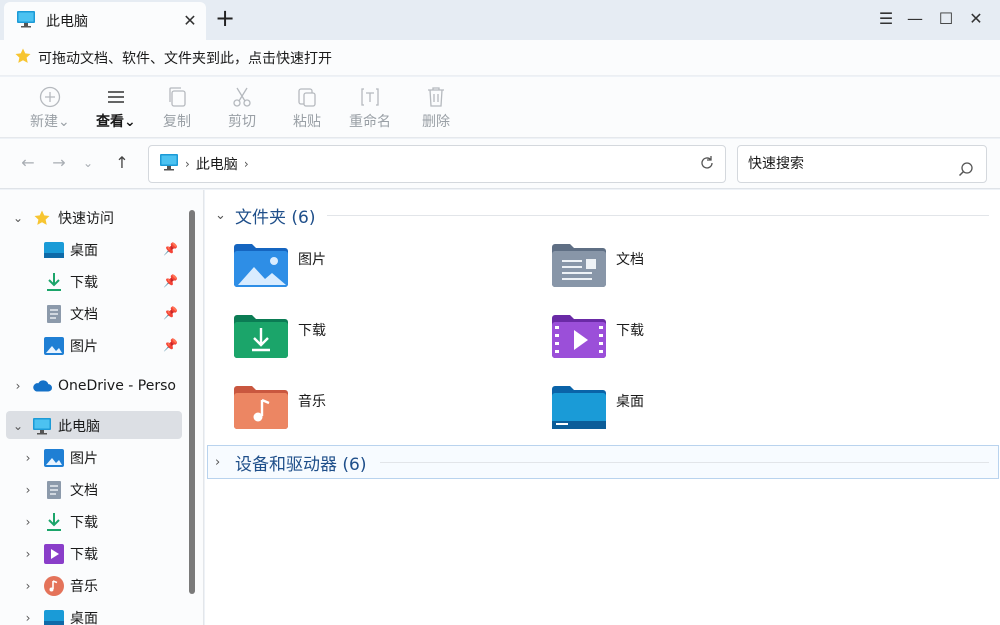 The image size is (1000, 625). What do you see at coordinates (55, 426) in the screenshot?
I see `tree-this-pc: ⌄ 此电脑` at bounding box center [55, 426].